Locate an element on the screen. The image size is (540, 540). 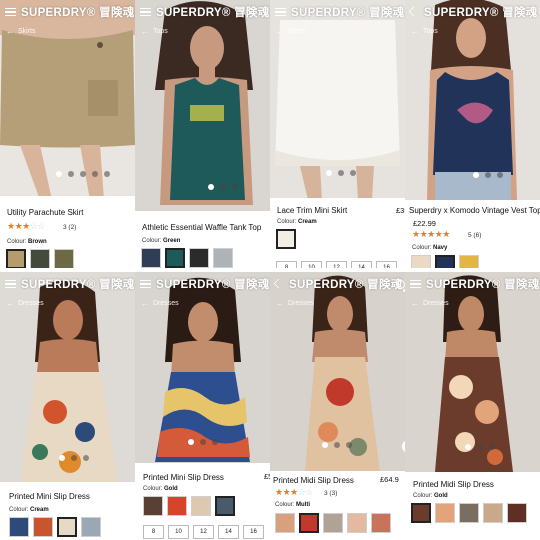
size-options: 8 10 12 14 16 is located at coordinates (203, 532).